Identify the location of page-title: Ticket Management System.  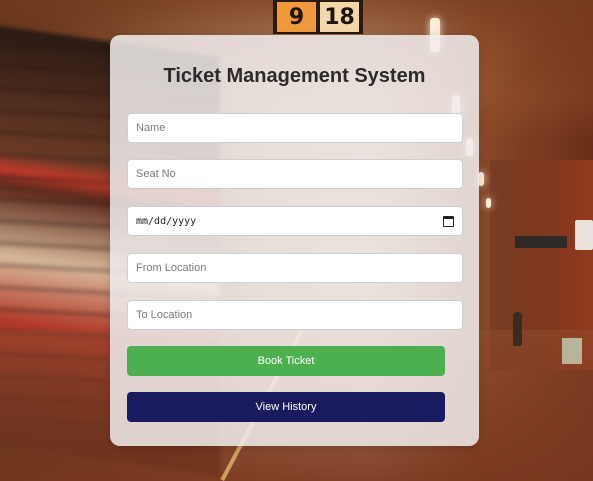
(294, 76).